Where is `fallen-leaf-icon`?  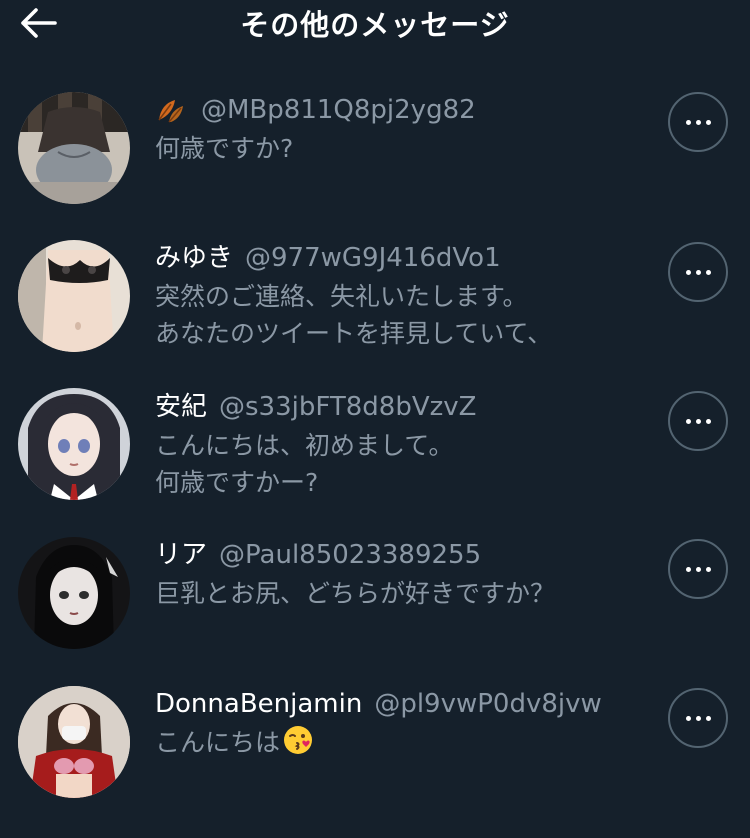 fallen-leaf-icon is located at coordinates (171, 110).